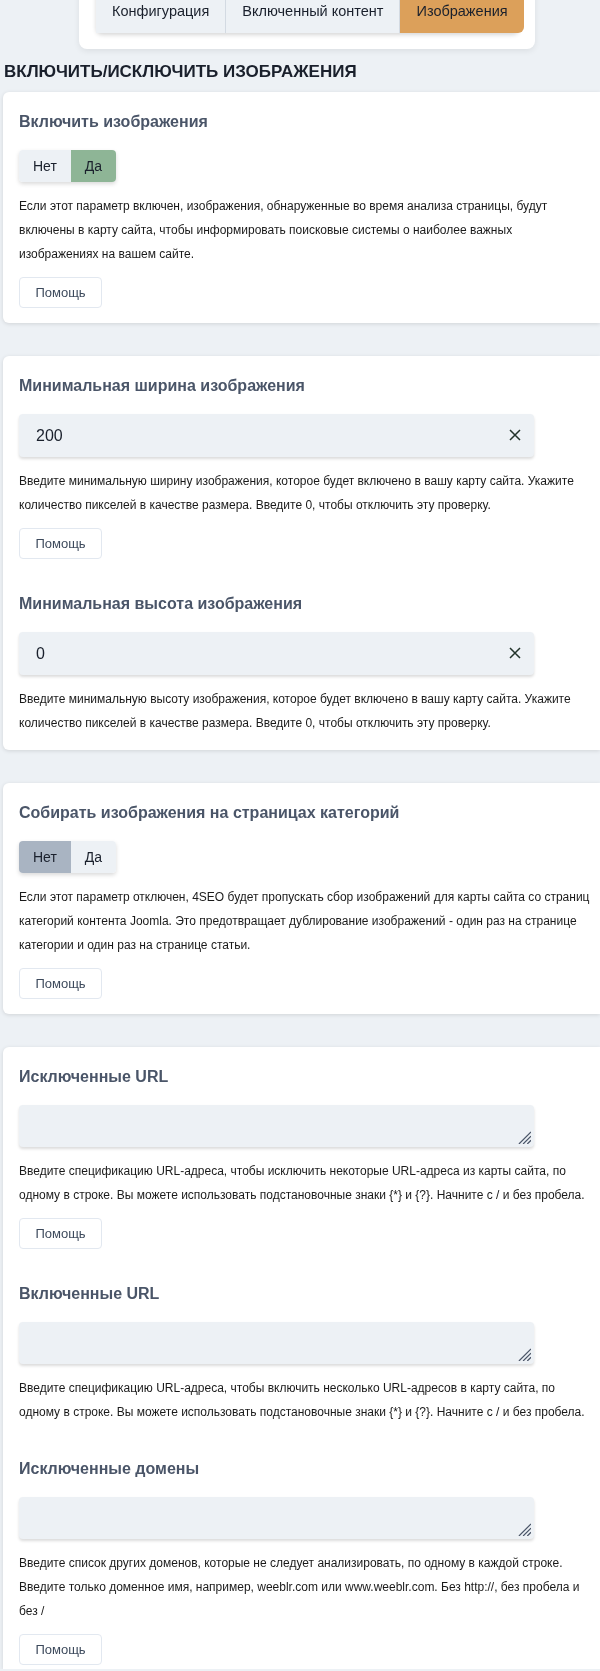  I want to click on tab: Включенный контент, so click(313, 16).